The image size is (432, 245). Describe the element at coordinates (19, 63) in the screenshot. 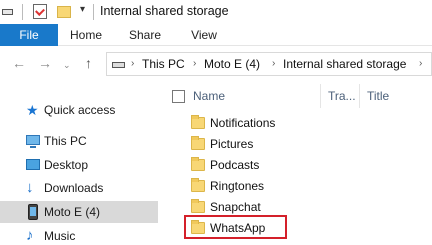

I see `back-arrow-icon: ←` at that location.